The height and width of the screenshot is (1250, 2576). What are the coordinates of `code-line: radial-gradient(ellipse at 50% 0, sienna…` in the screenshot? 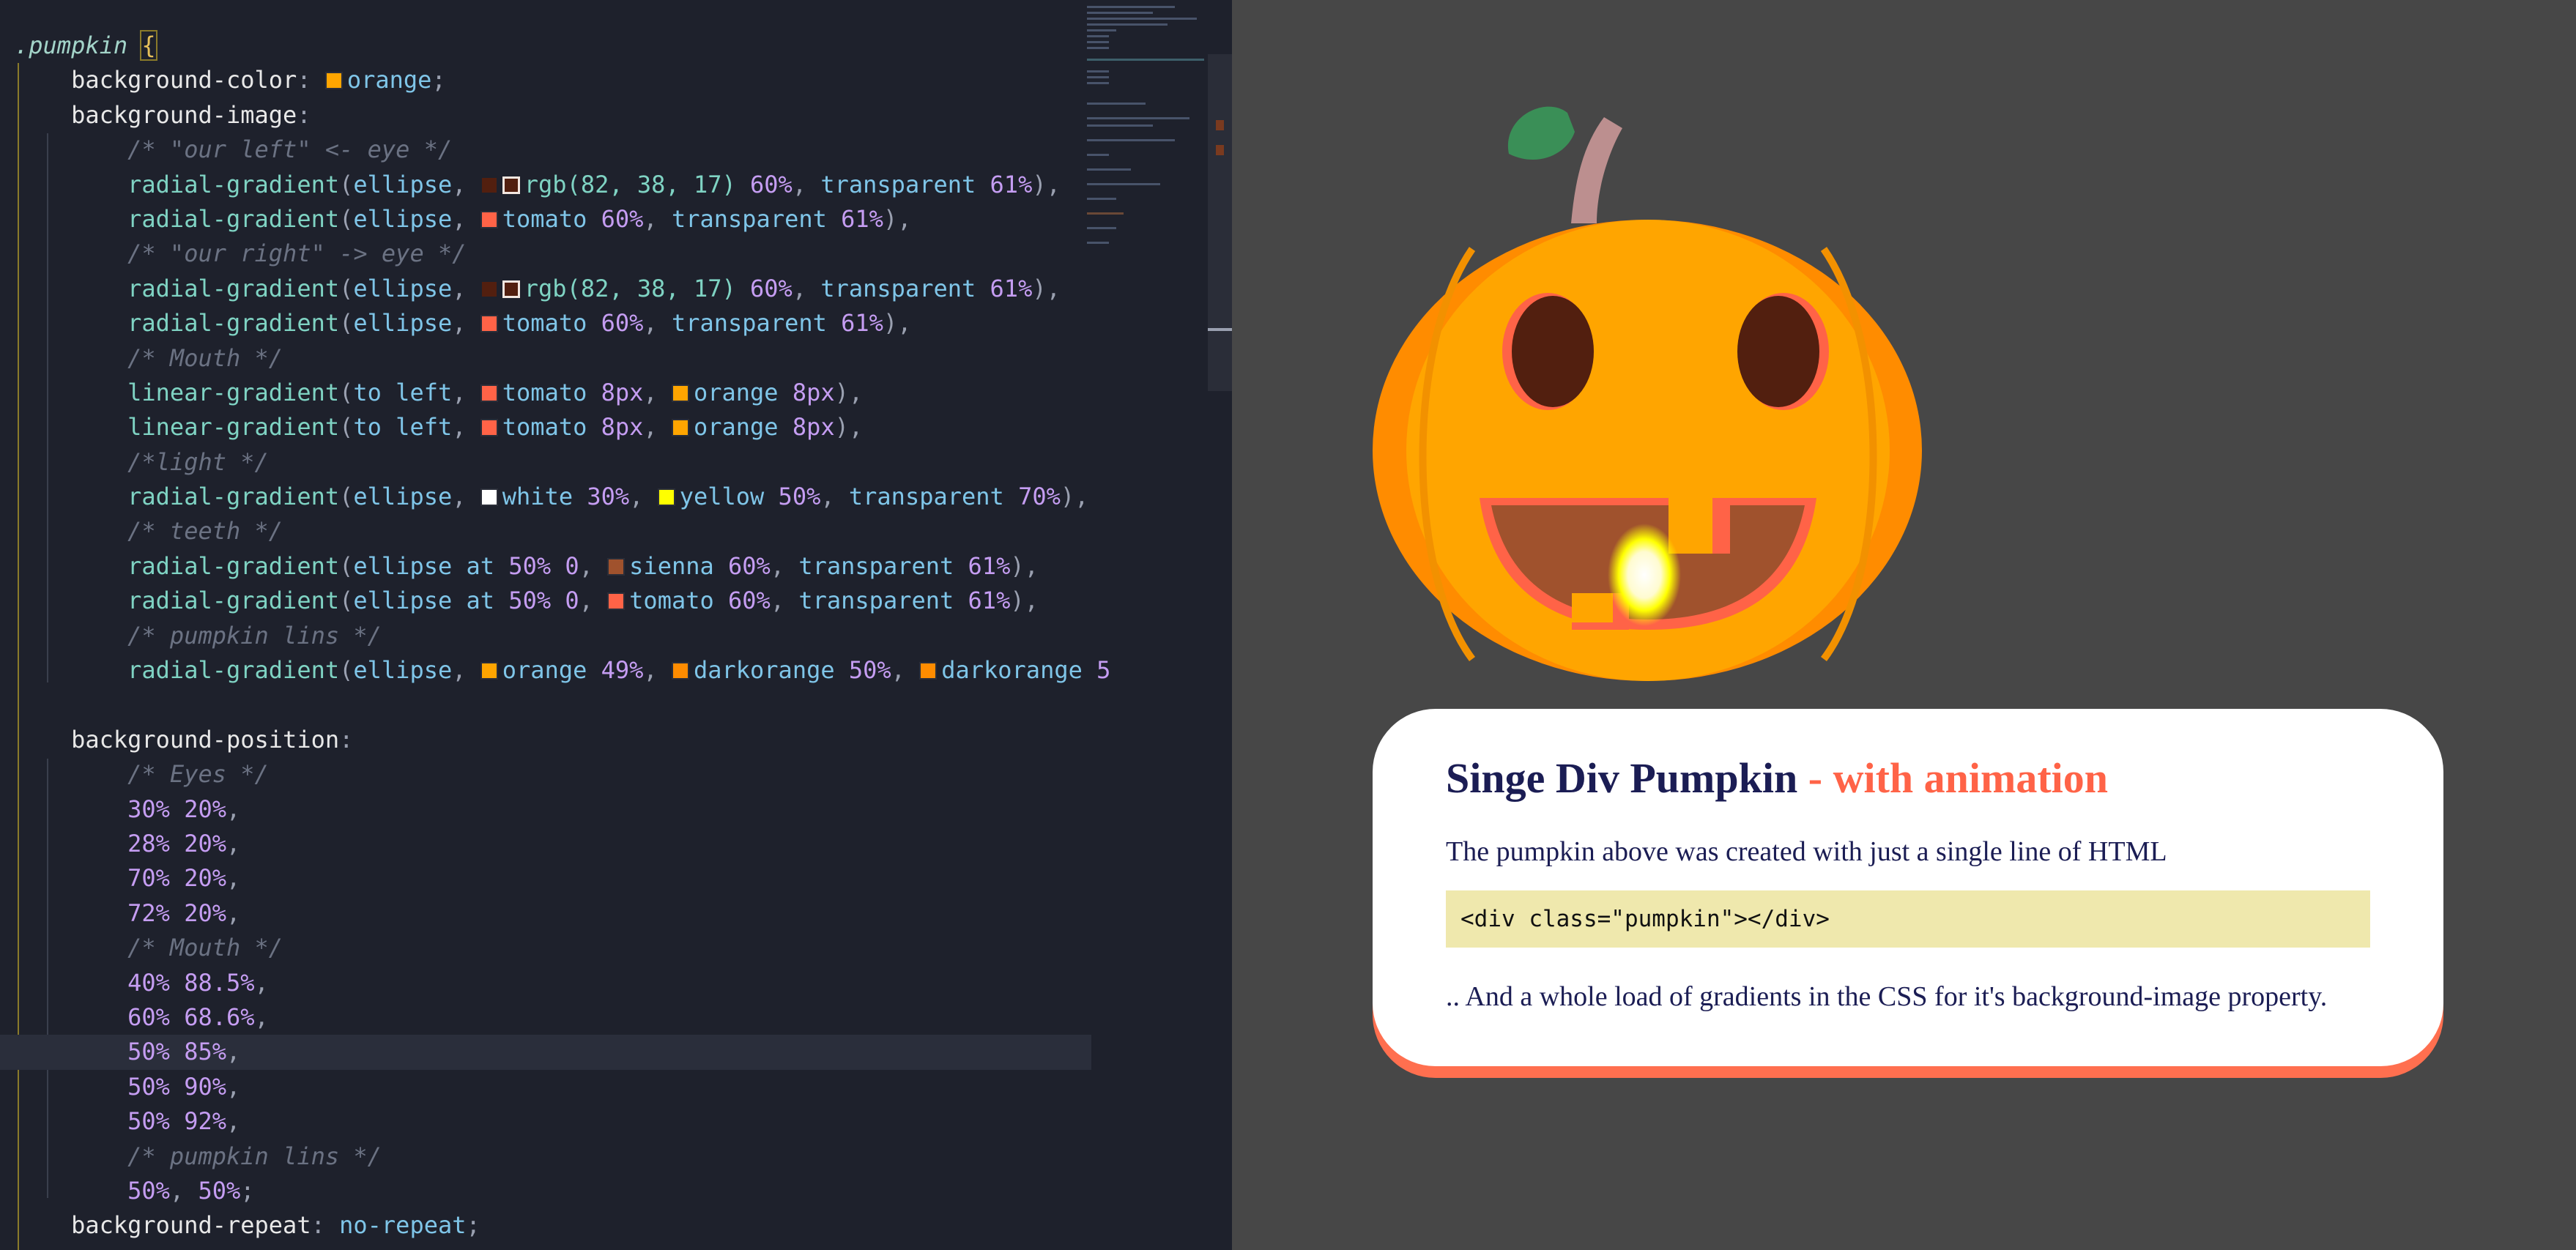 It's located at (583, 565).